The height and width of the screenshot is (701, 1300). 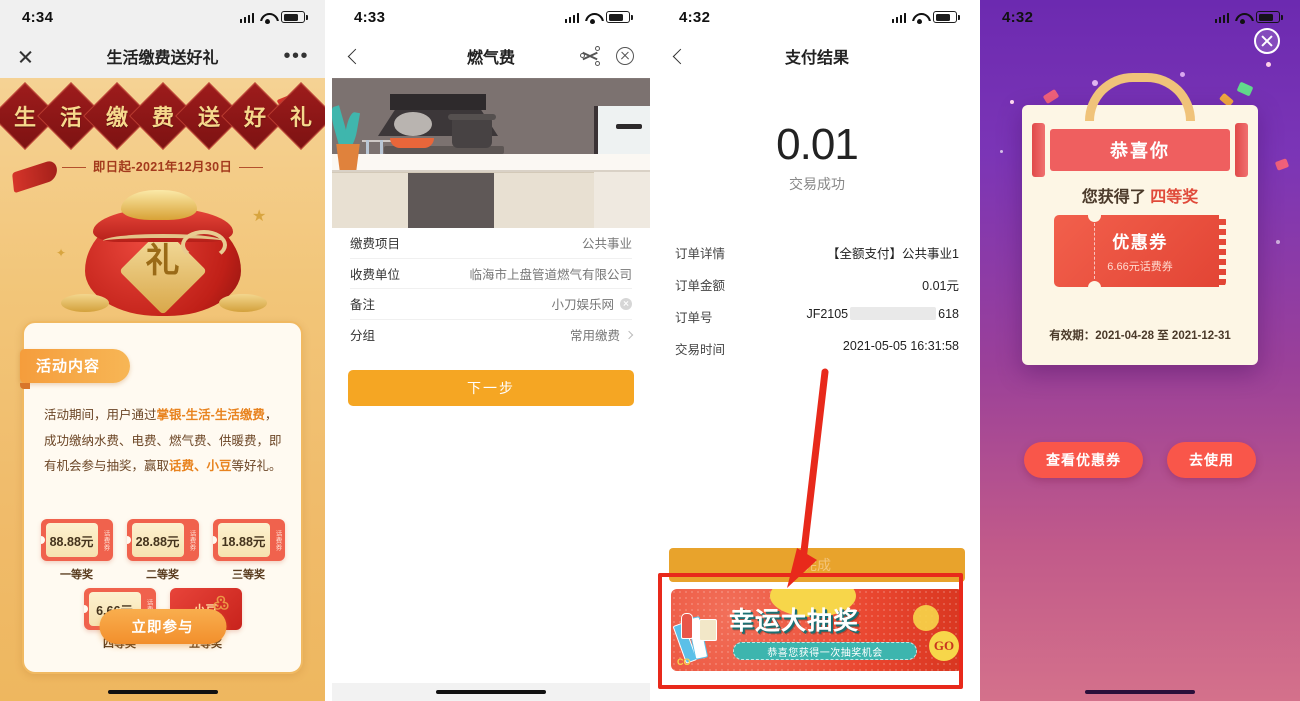 What do you see at coordinates (816, 58) in the screenshot?
I see `page-title: 支付结果` at bounding box center [816, 58].